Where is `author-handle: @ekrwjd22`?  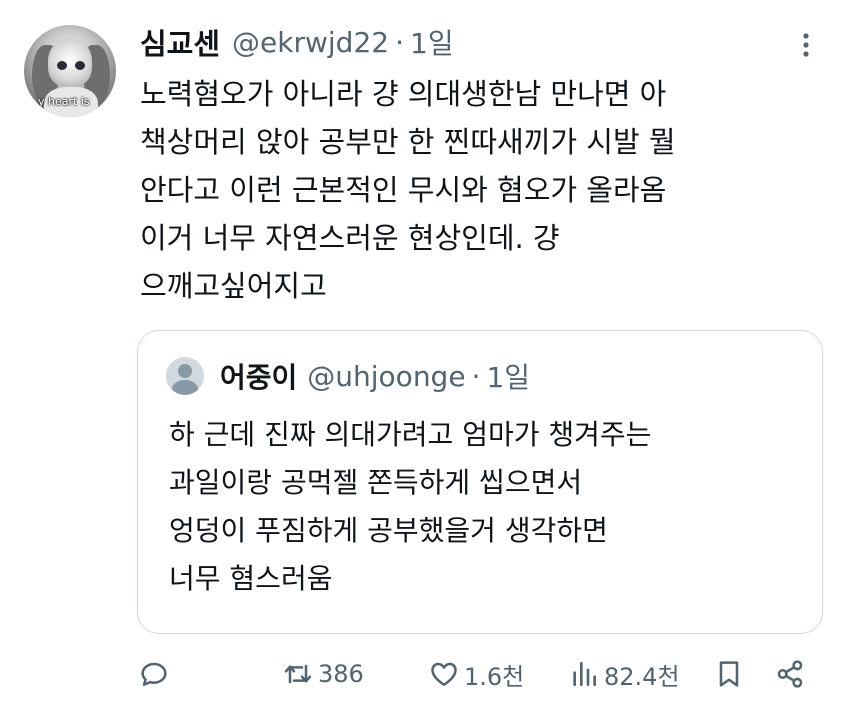
author-handle: @ekrwjd22 is located at coordinates (310, 42).